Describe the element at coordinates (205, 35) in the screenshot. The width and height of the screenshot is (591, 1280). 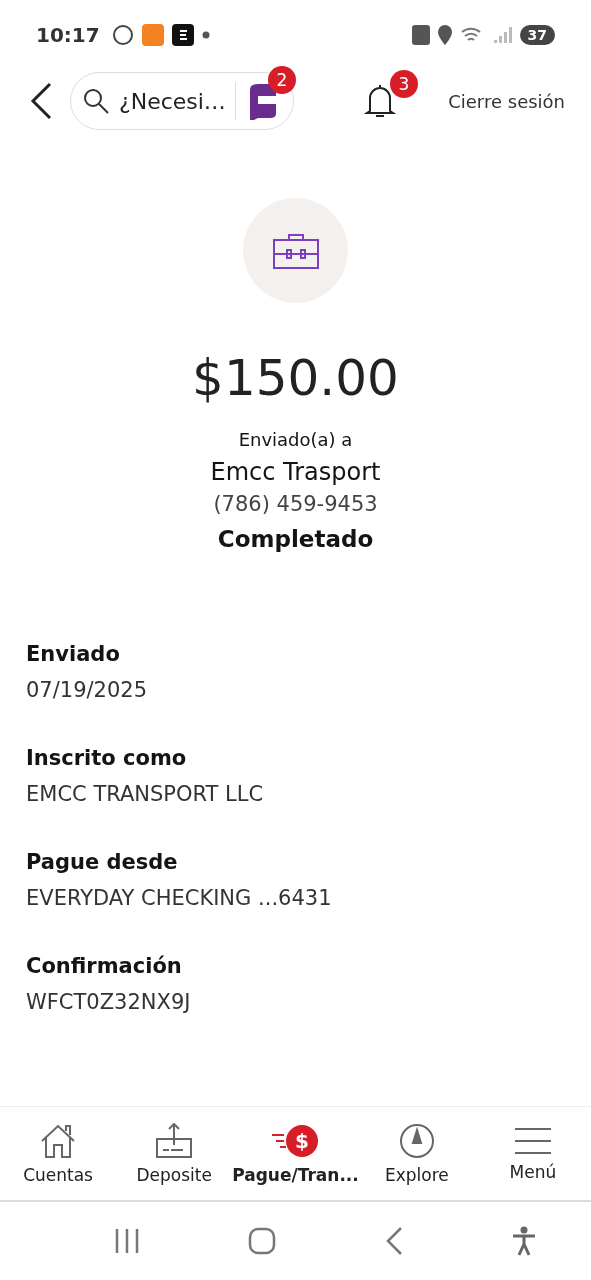
I see `dot-icon` at that location.